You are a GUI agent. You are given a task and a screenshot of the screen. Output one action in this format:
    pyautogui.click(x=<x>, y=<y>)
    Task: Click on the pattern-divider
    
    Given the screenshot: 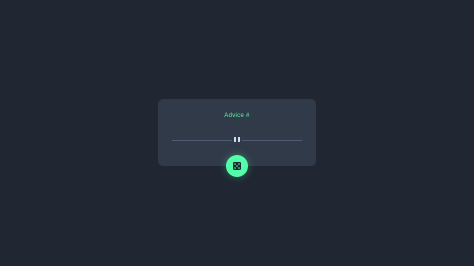 What is the action you would take?
    pyautogui.click(x=237, y=143)
    